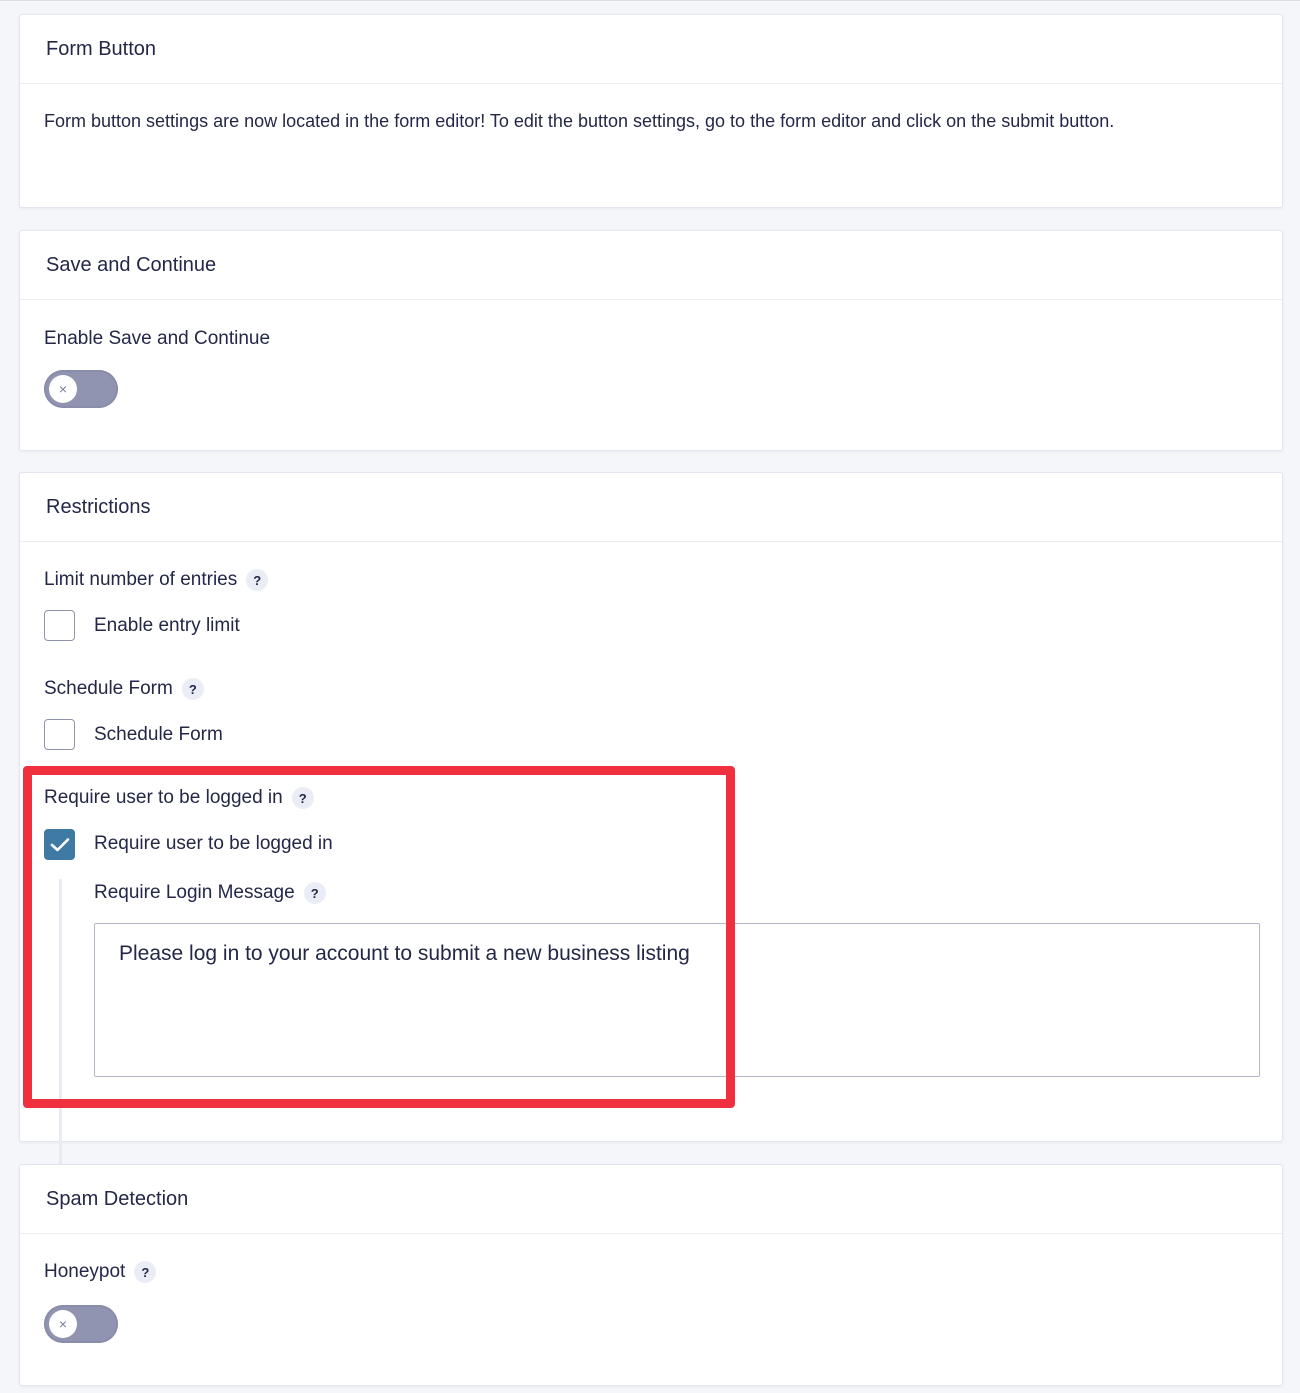 Image resolution: width=1300 pixels, height=1393 pixels. I want to click on indent-divider, so click(60, 1021).